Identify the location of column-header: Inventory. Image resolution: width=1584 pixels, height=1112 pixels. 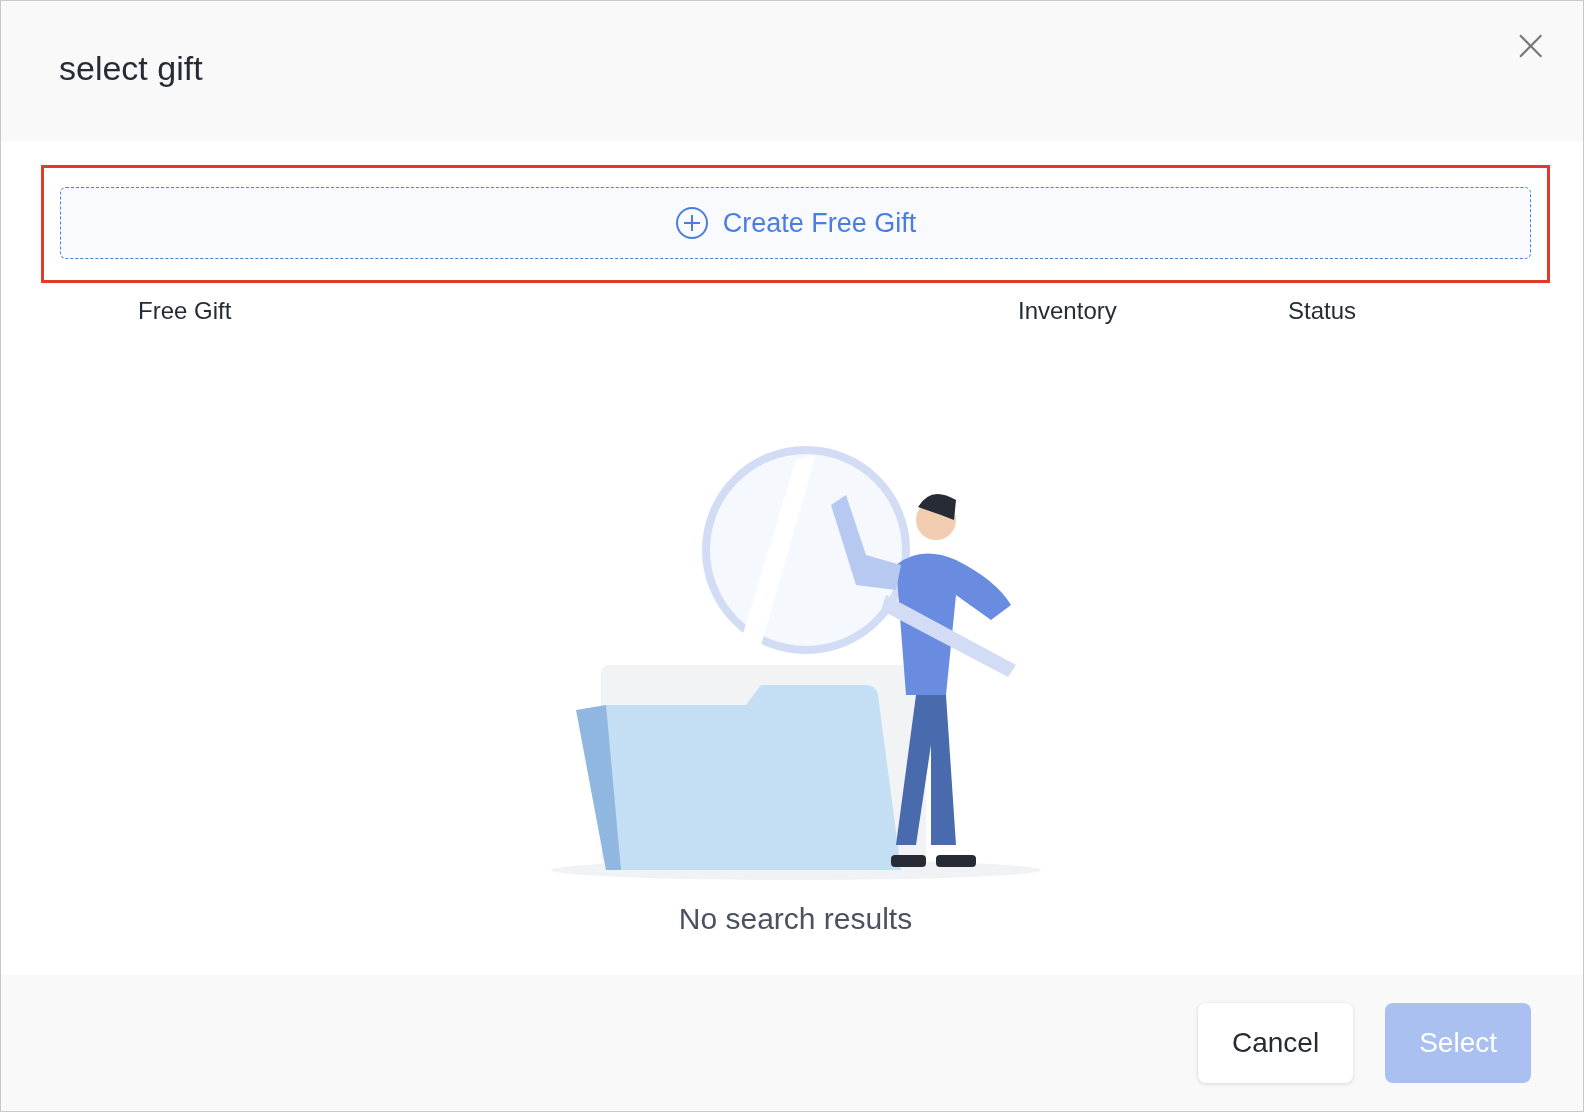
(1068, 311).